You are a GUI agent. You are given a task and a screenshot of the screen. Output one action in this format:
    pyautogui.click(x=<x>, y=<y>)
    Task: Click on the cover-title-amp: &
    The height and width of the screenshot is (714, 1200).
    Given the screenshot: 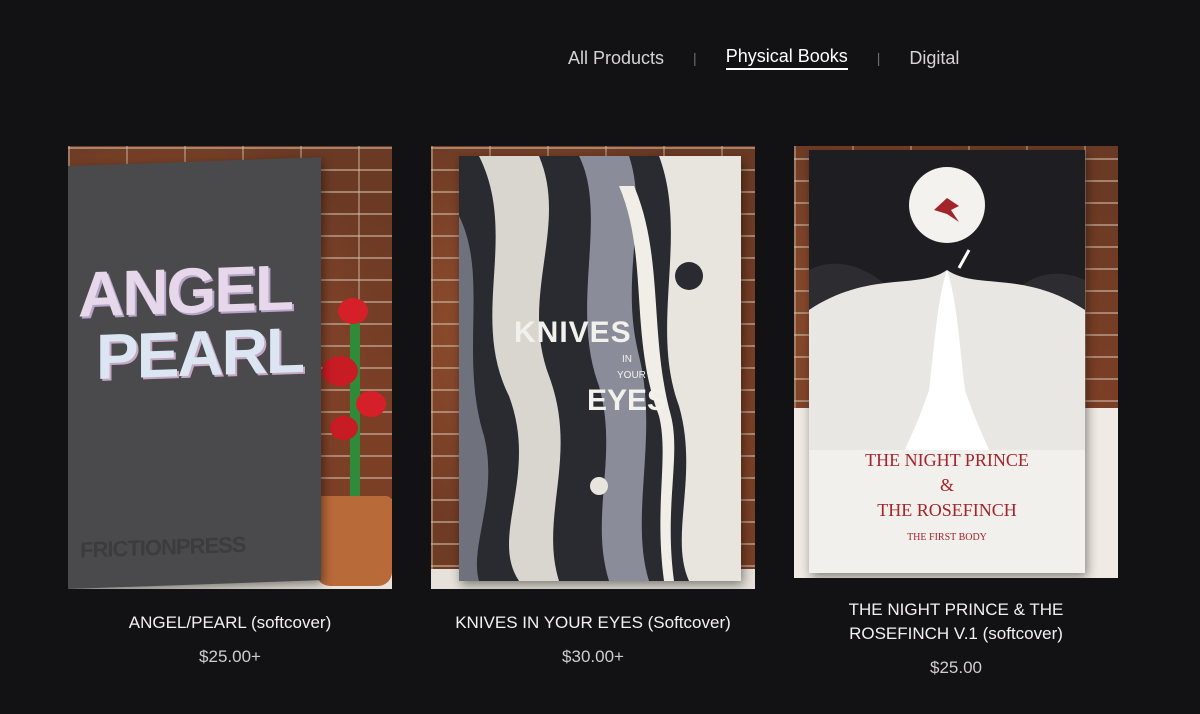 What is the action you would take?
    pyautogui.click(x=946, y=485)
    